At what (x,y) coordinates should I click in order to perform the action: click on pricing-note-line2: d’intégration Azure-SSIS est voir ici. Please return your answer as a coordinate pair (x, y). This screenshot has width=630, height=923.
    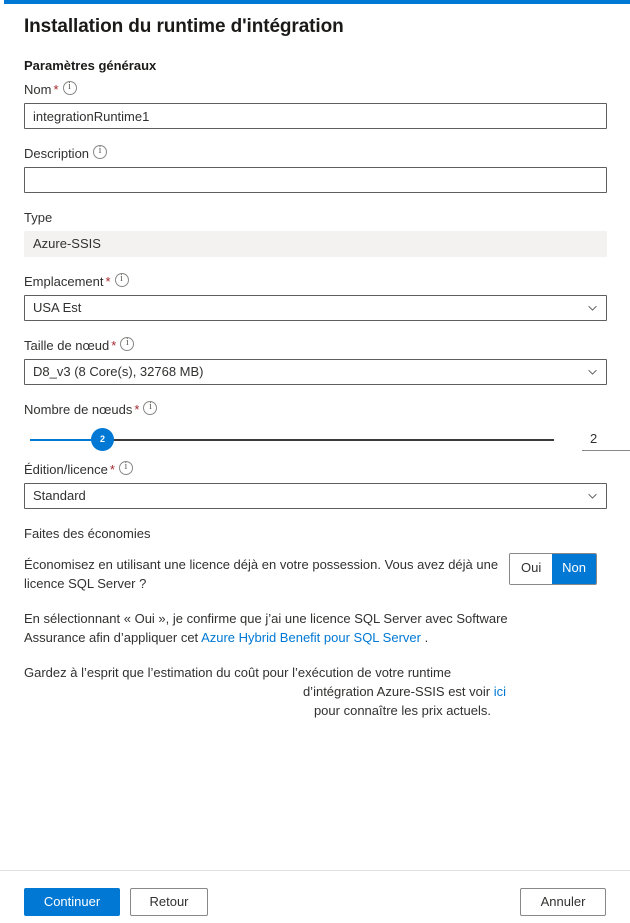
    Looking at the image, I should click on (265, 691).